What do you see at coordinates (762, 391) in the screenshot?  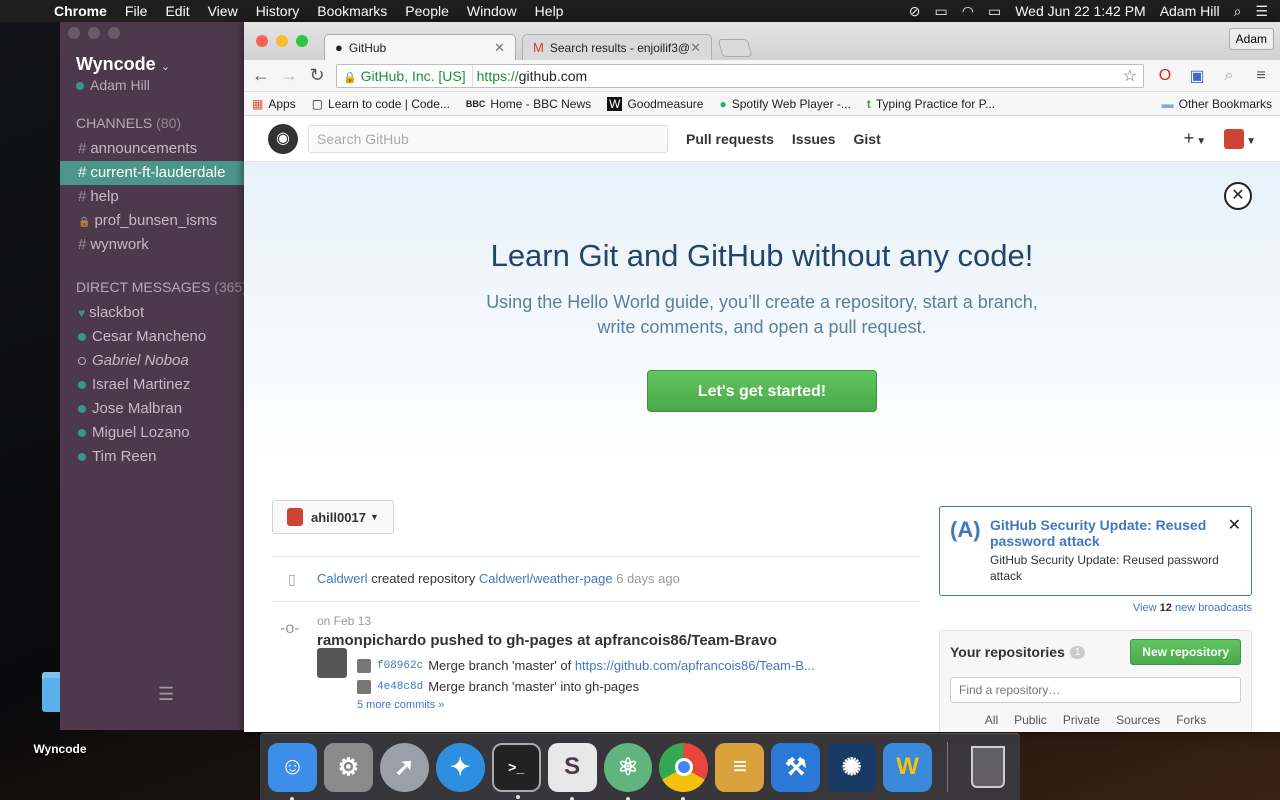 I see `get-started-button: Let's get started!` at bounding box center [762, 391].